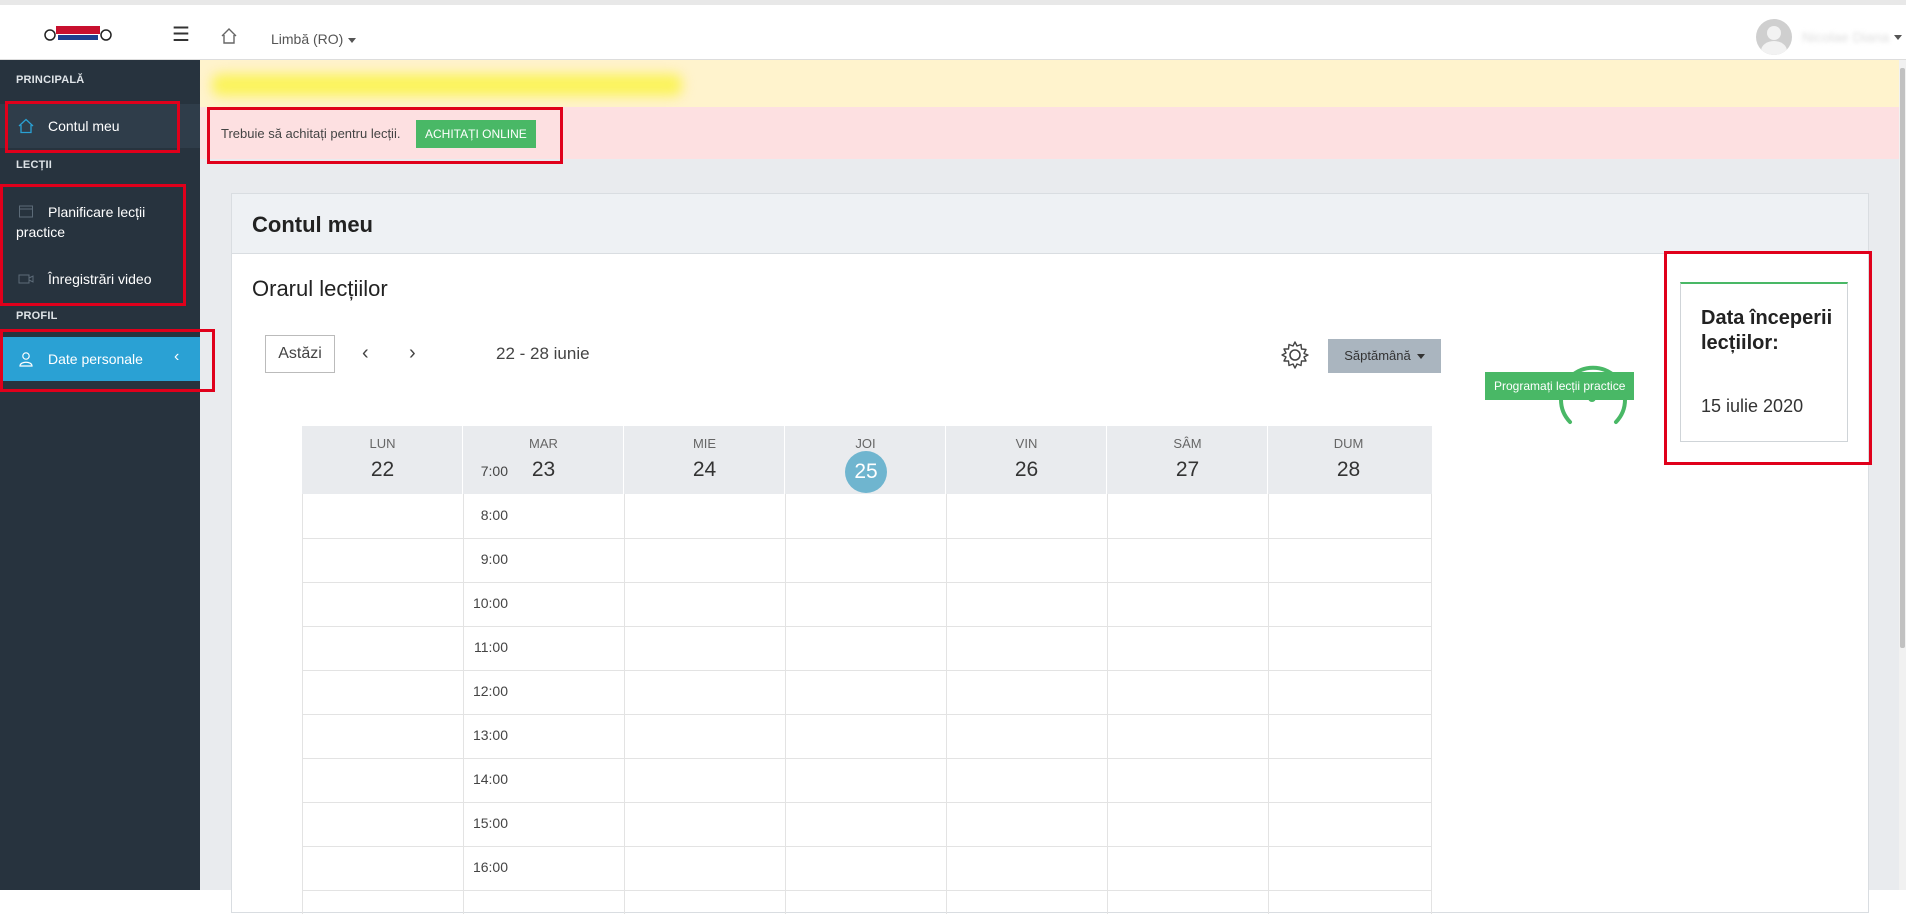  What do you see at coordinates (26, 359) in the screenshot?
I see `user-icon` at bounding box center [26, 359].